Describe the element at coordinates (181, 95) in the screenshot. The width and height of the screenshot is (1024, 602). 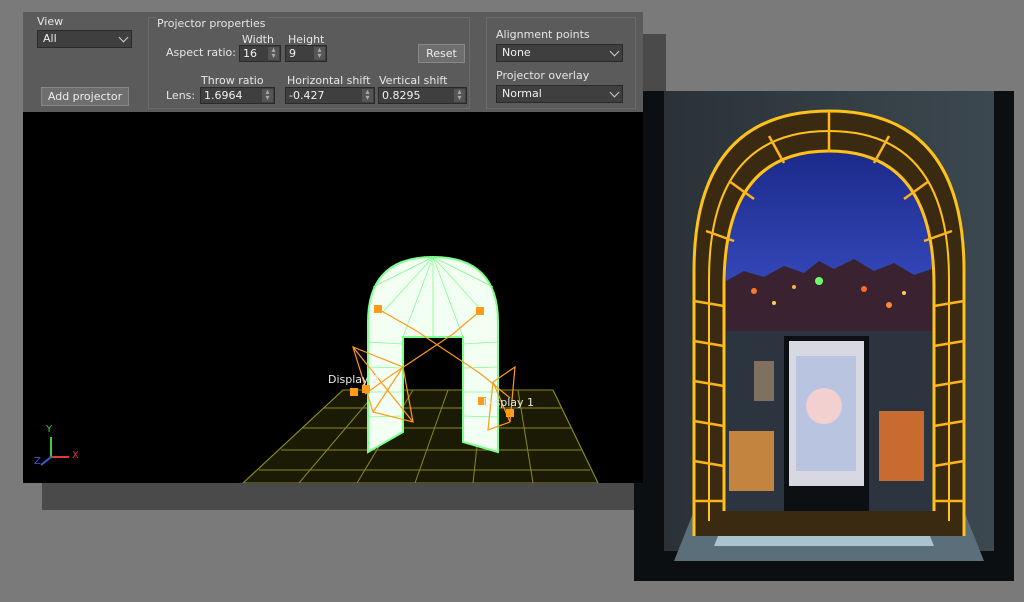
I see `lens-label: Lens:` at that location.